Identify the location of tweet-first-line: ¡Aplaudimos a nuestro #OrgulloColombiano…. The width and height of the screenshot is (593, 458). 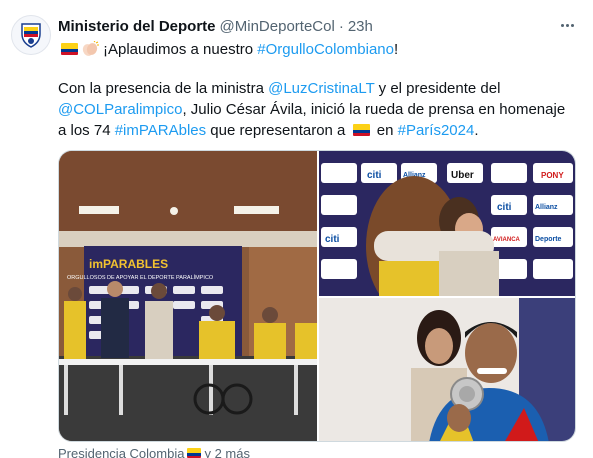
(228, 49).